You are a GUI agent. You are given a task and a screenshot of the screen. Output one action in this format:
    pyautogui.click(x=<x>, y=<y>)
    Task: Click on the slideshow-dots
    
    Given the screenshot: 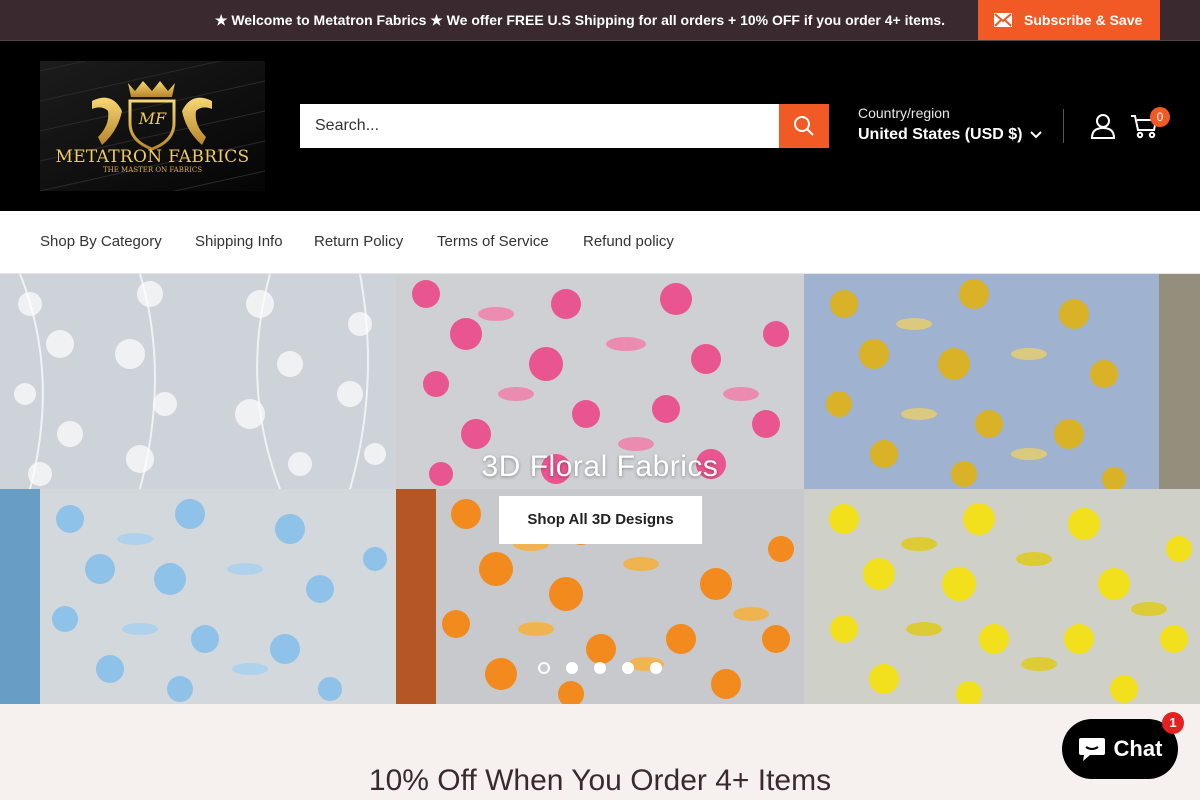 What is the action you would take?
    pyautogui.click(x=603, y=669)
    